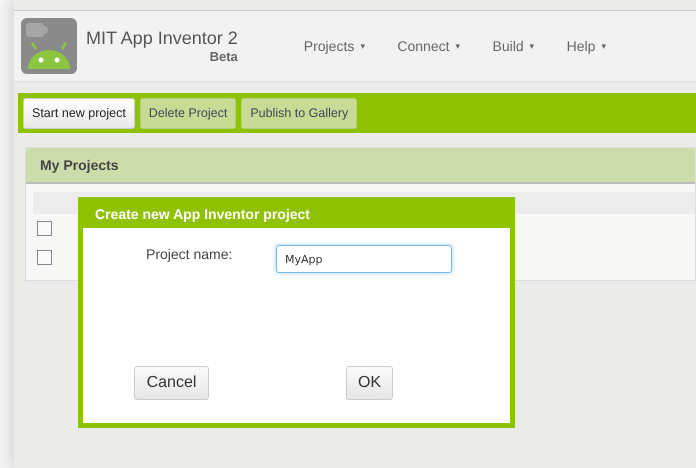  What do you see at coordinates (49, 46) in the screenshot?
I see `logo-icon` at bounding box center [49, 46].